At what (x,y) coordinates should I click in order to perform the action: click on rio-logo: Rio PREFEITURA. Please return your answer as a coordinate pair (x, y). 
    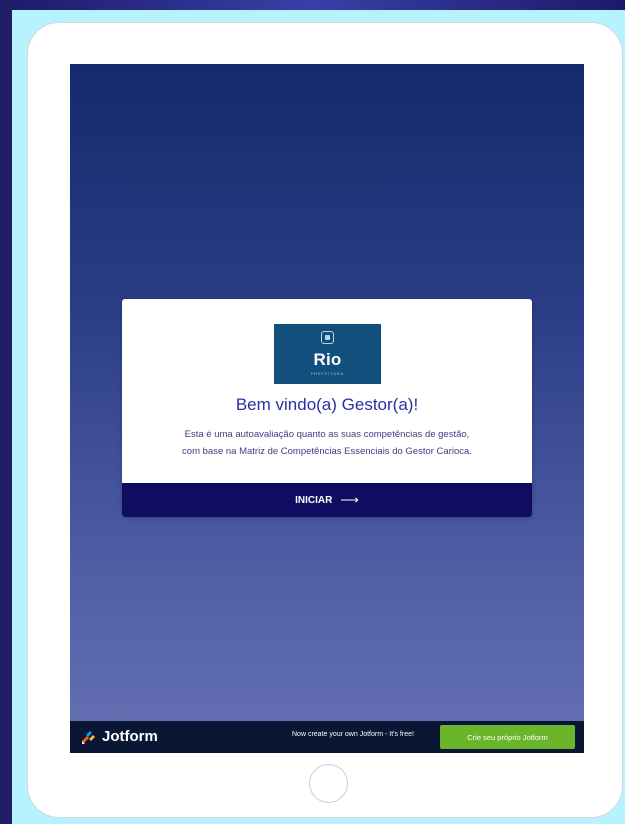
    Looking at the image, I should click on (327, 354).